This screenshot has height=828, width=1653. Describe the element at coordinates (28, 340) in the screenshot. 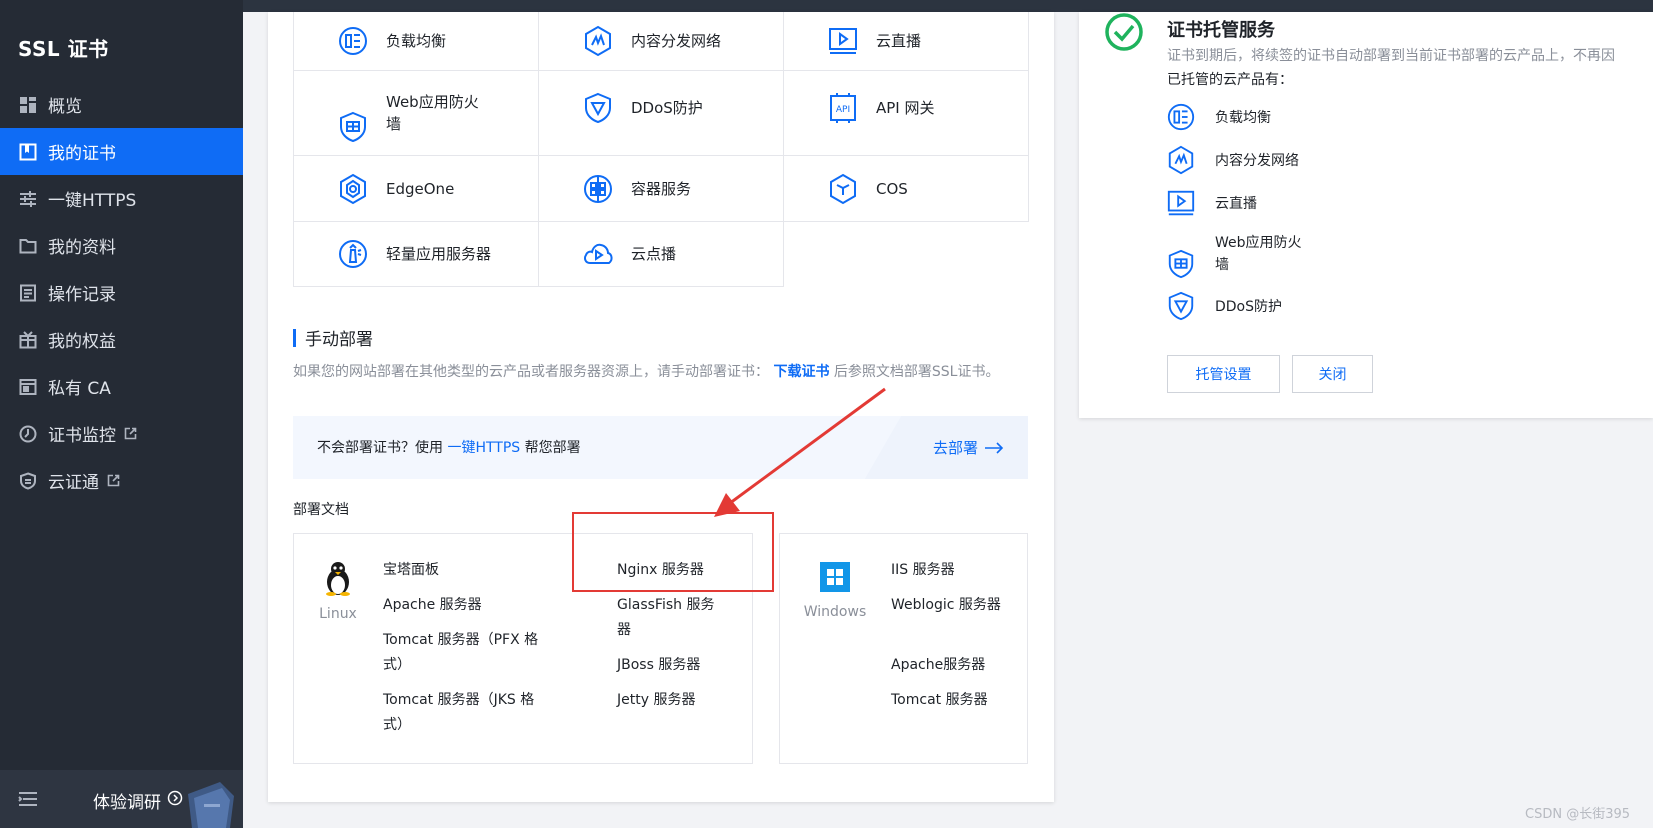

I see `gift-icon` at that location.